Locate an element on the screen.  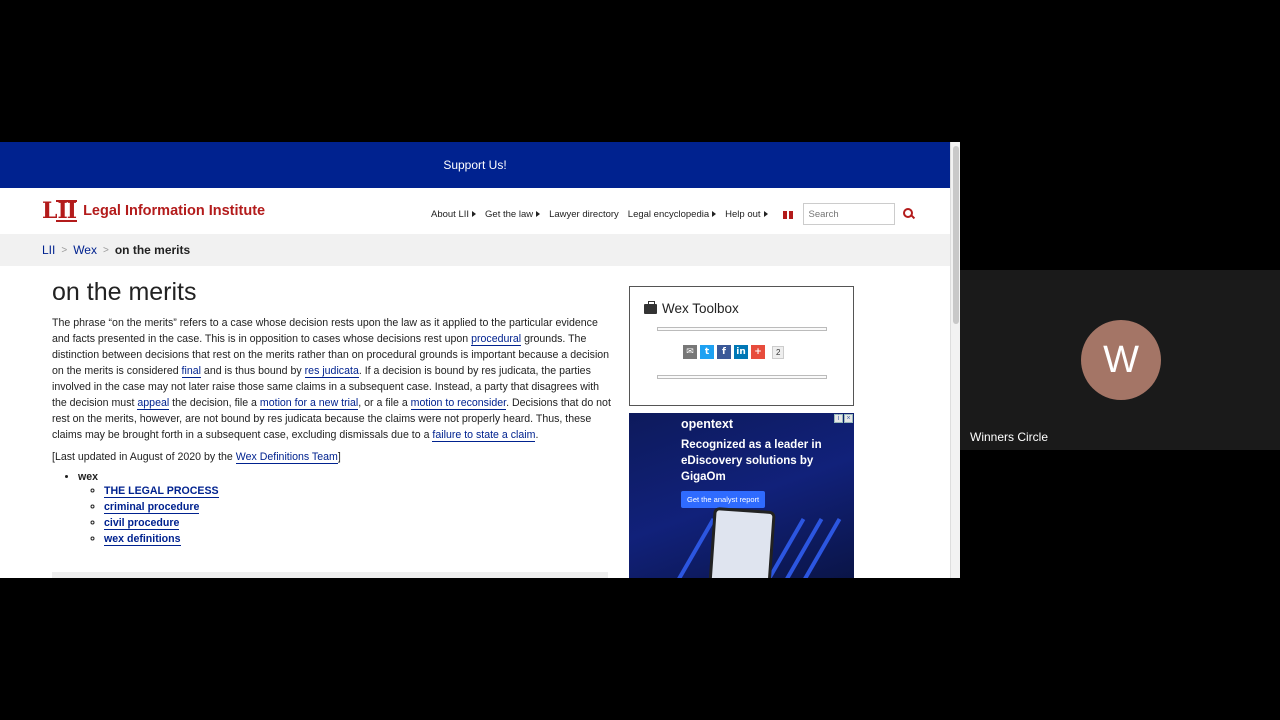
text-segment: the decision, file a is located at coordinates (214, 403).